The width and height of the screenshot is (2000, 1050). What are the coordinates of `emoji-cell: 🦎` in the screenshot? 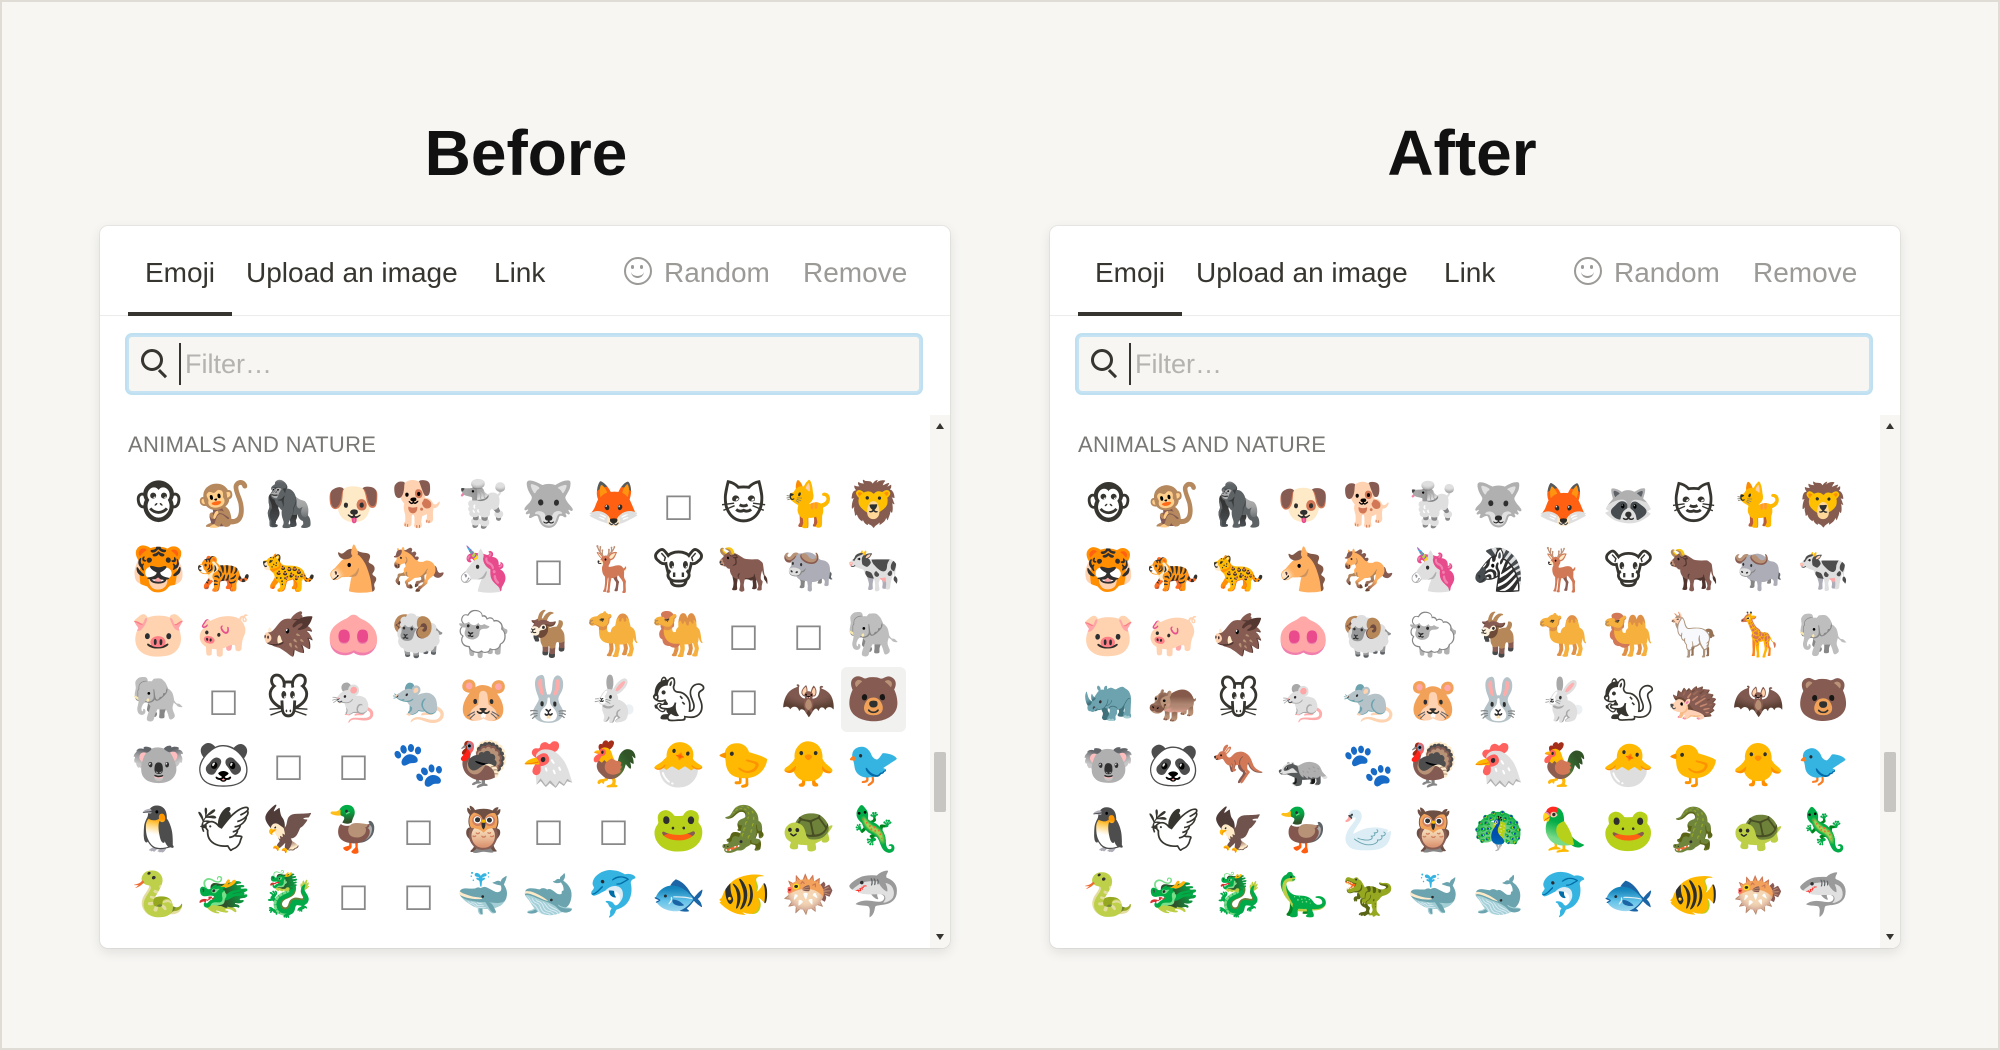 It's located at (873, 829).